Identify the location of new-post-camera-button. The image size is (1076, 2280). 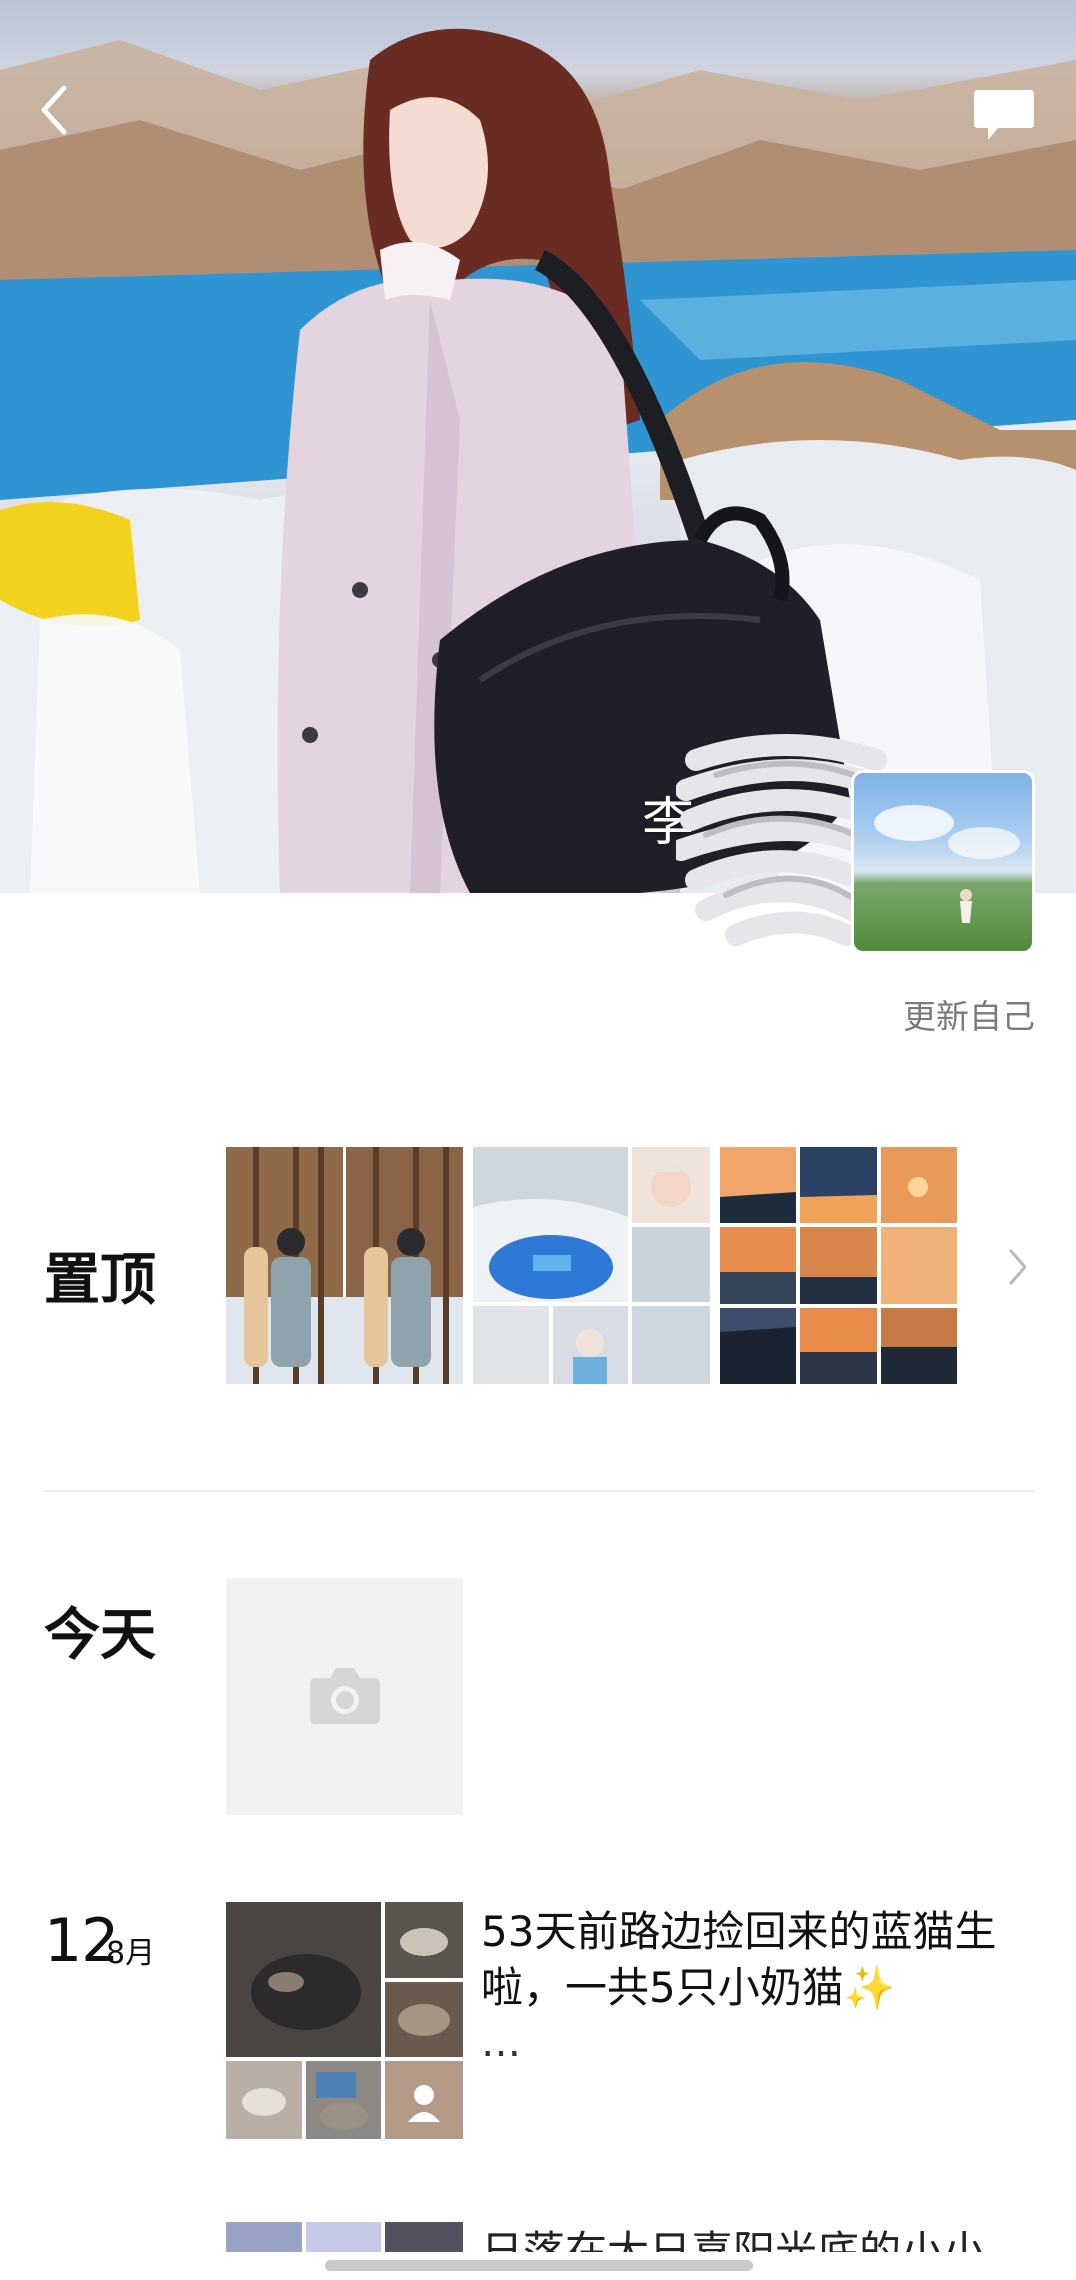
(344, 1696).